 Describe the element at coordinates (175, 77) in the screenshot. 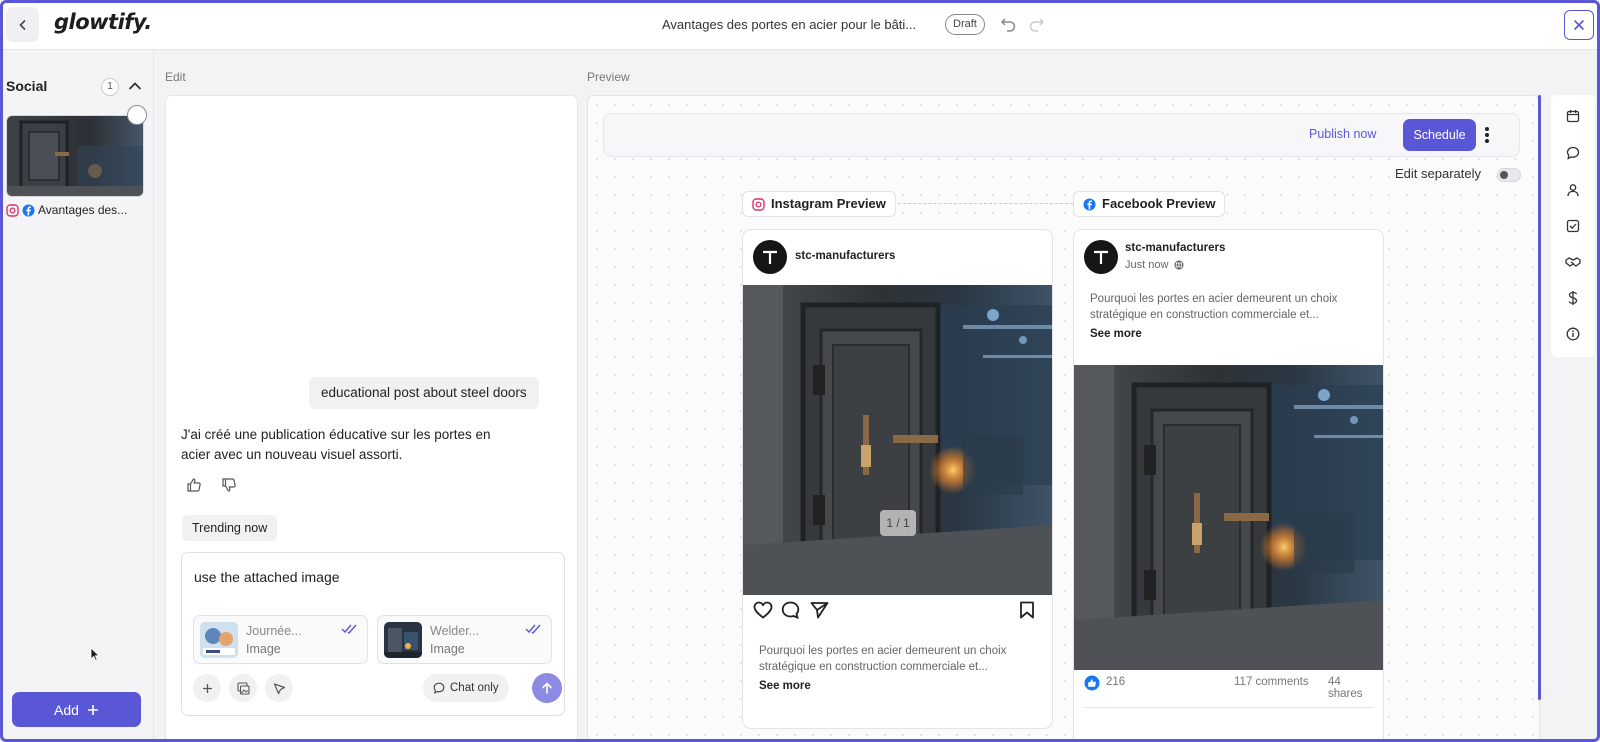

I see `edit-panel-label: Edit` at that location.